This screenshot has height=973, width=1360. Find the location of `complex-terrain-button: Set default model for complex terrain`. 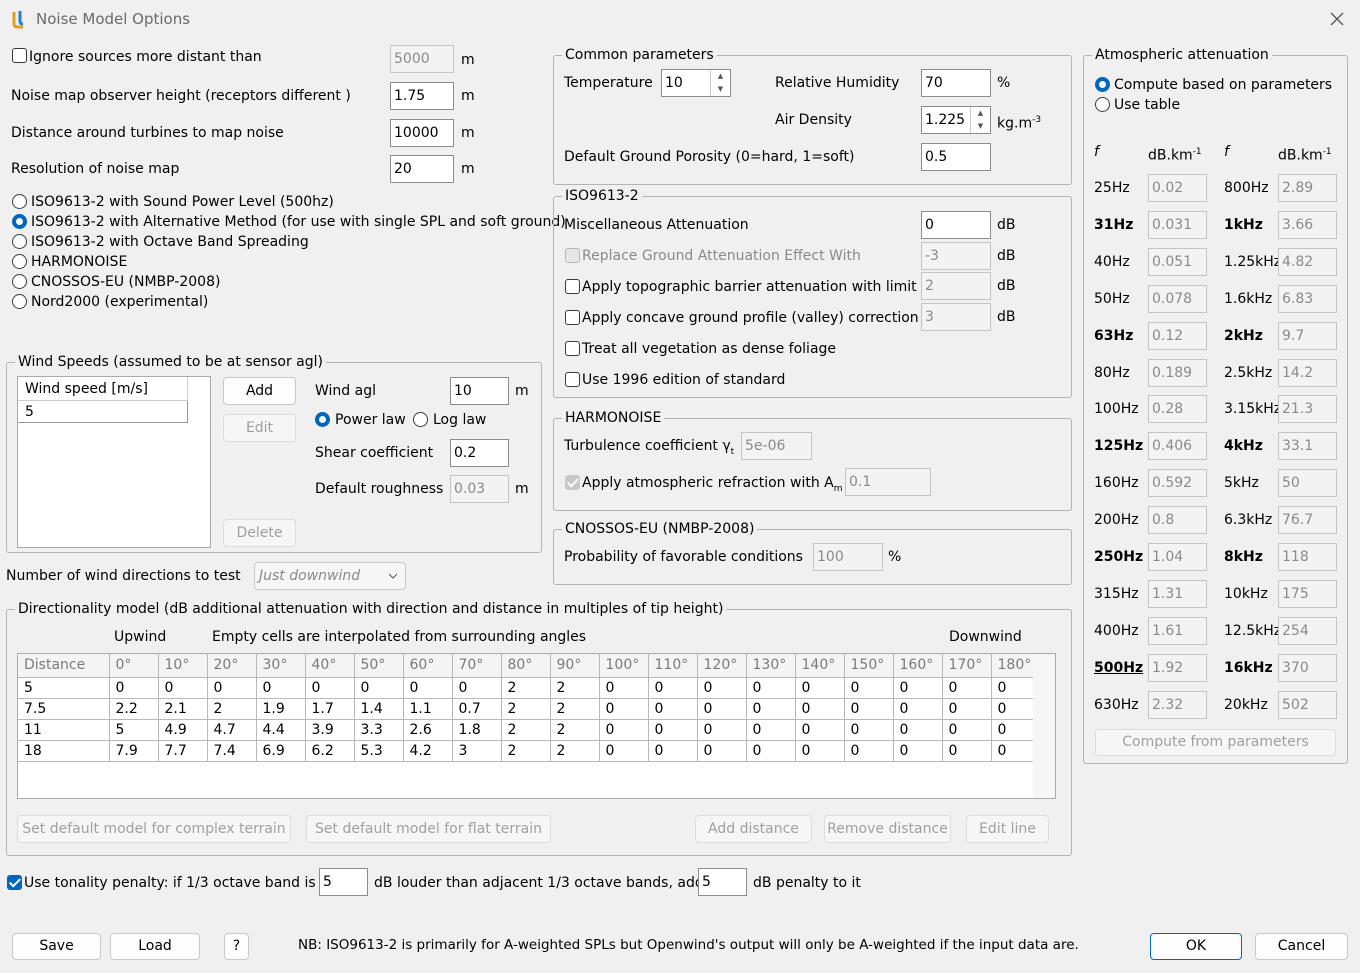

complex-terrain-button: Set default model for complex terrain is located at coordinates (154, 829).